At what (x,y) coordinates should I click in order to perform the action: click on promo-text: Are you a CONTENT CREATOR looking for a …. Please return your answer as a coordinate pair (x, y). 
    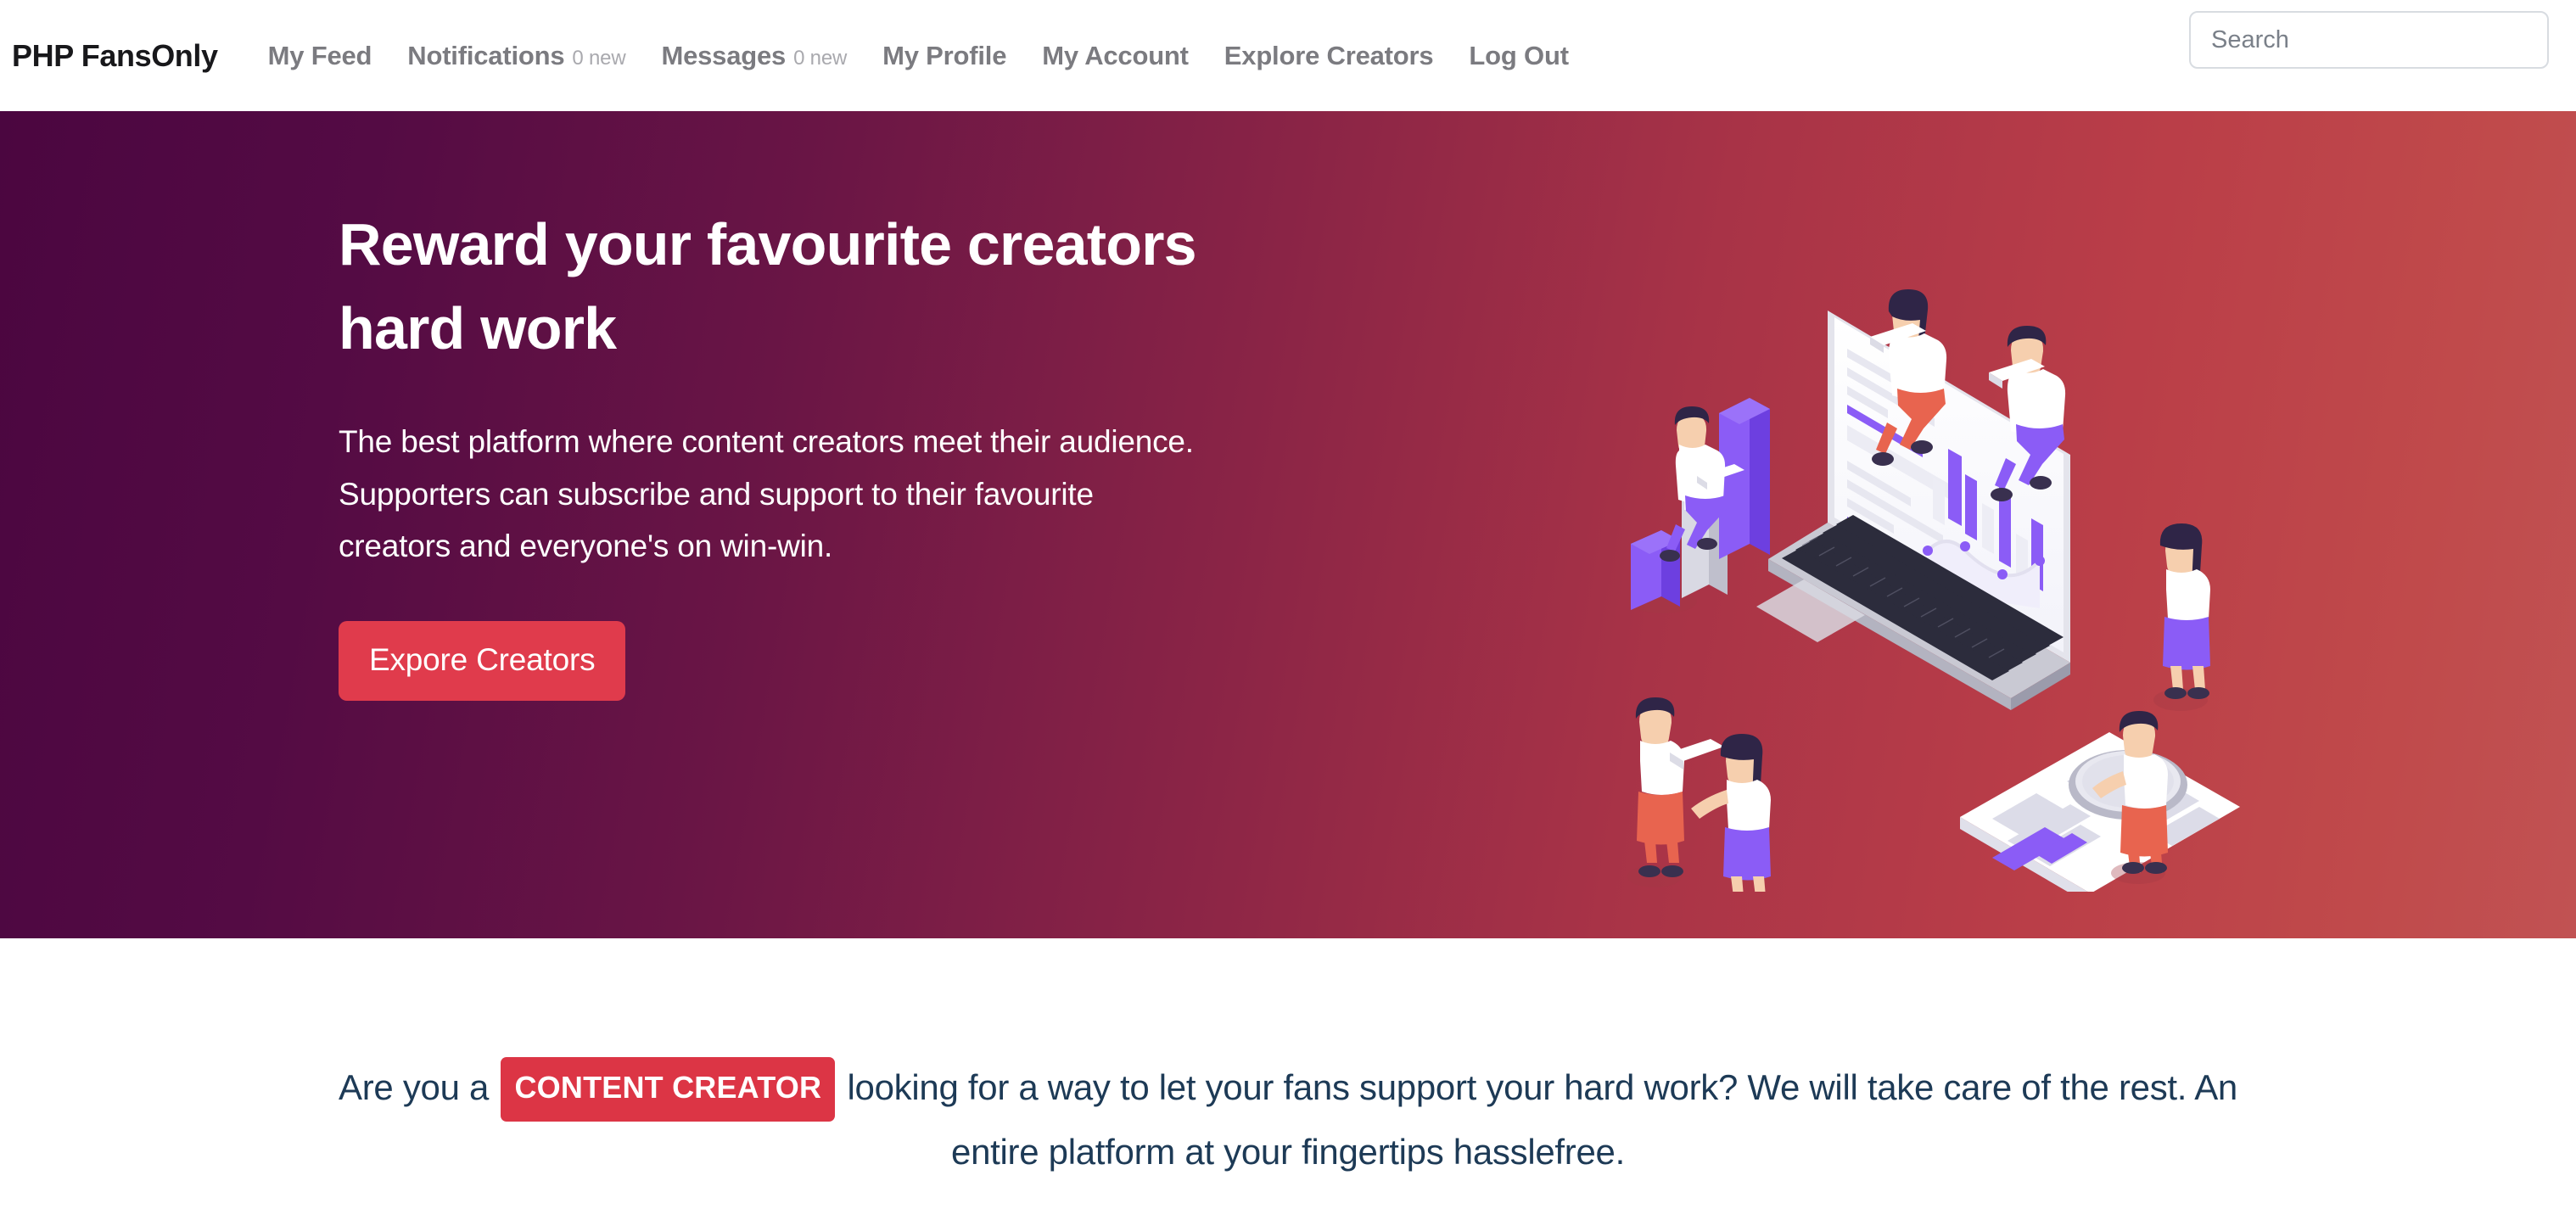
    Looking at the image, I should click on (1288, 1138).